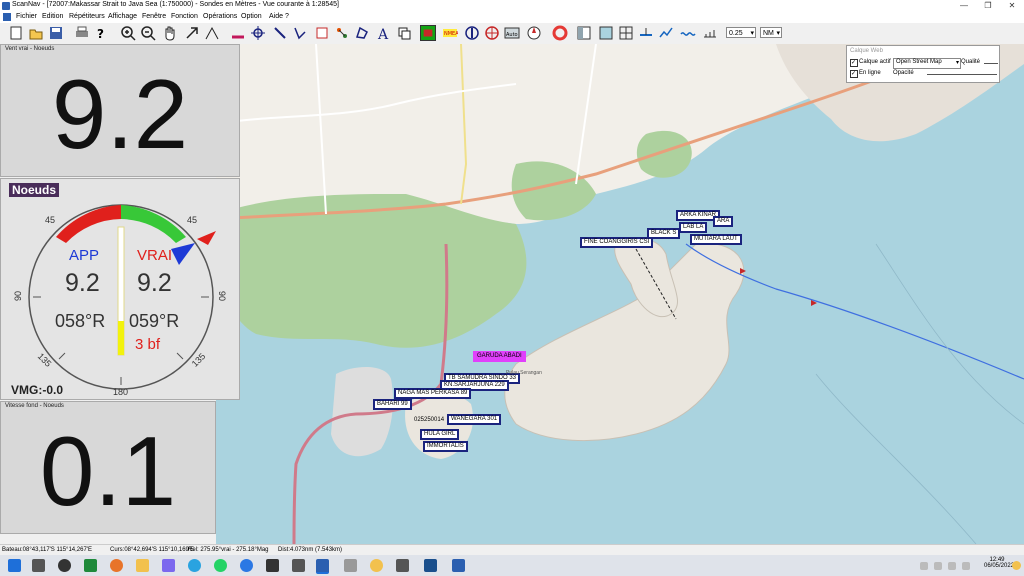  Describe the element at coordinates (991, 63) in the screenshot. I see `quality-slider` at that location.